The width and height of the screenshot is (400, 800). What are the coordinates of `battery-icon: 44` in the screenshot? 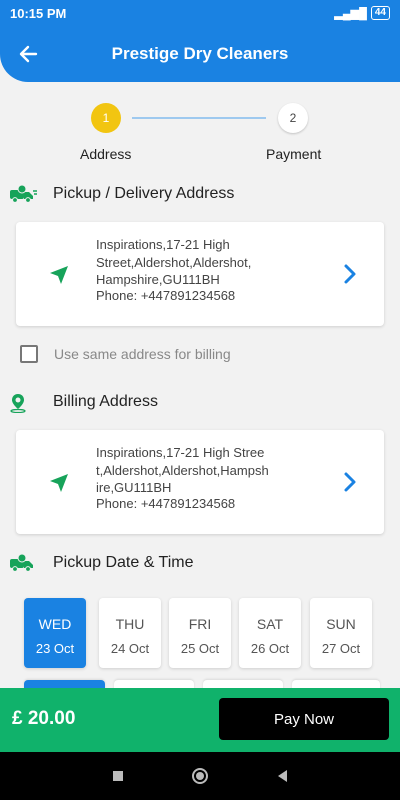 It's located at (380, 13).